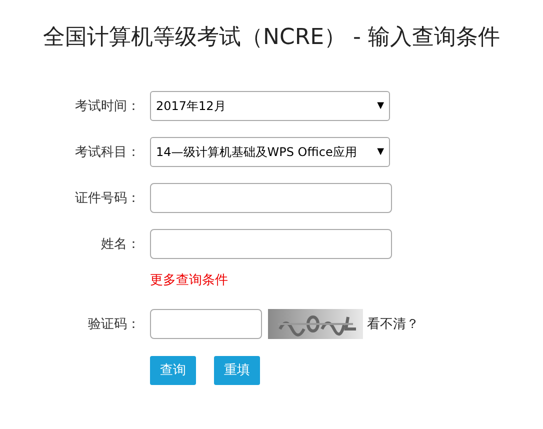 This screenshot has height=429, width=543. I want to click on captcha-field, so click(206, 324).